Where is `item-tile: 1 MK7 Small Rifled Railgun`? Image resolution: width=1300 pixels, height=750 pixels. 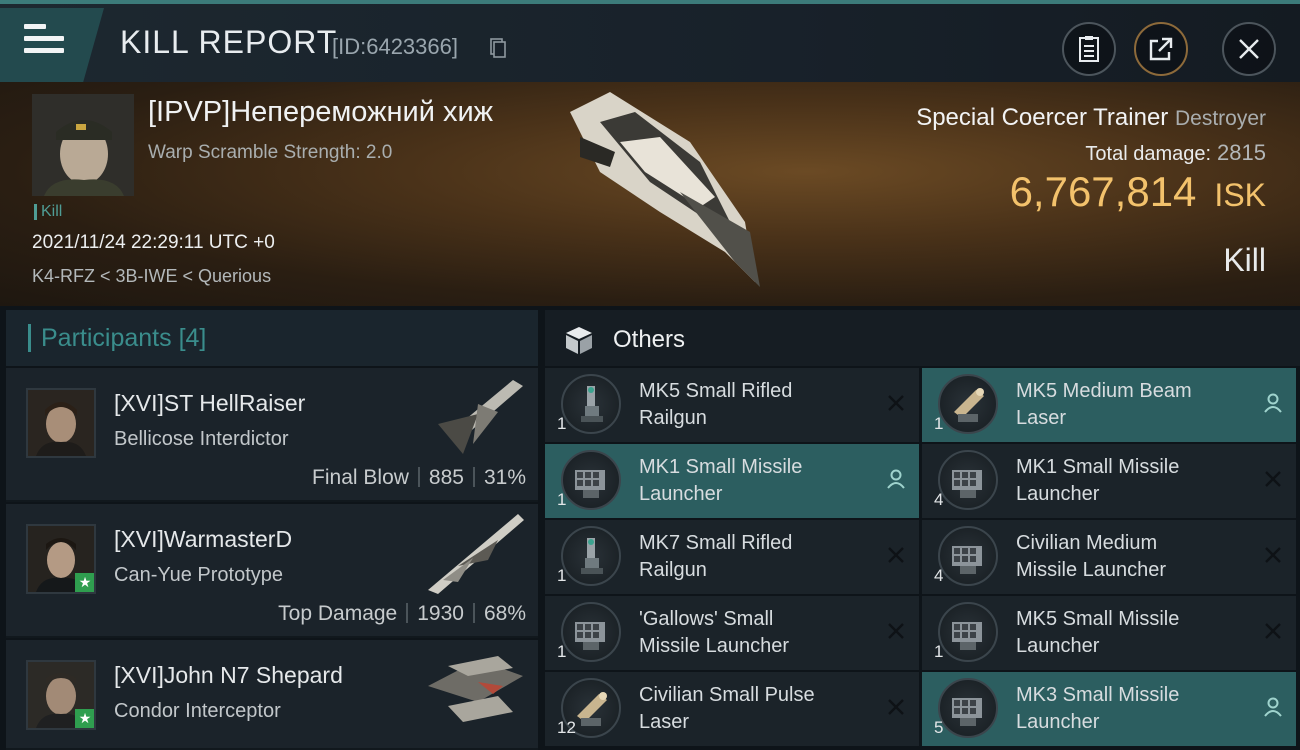
item-tile: 1 MK7 Small Rifled Railgun is located at coordinates (732, 557).